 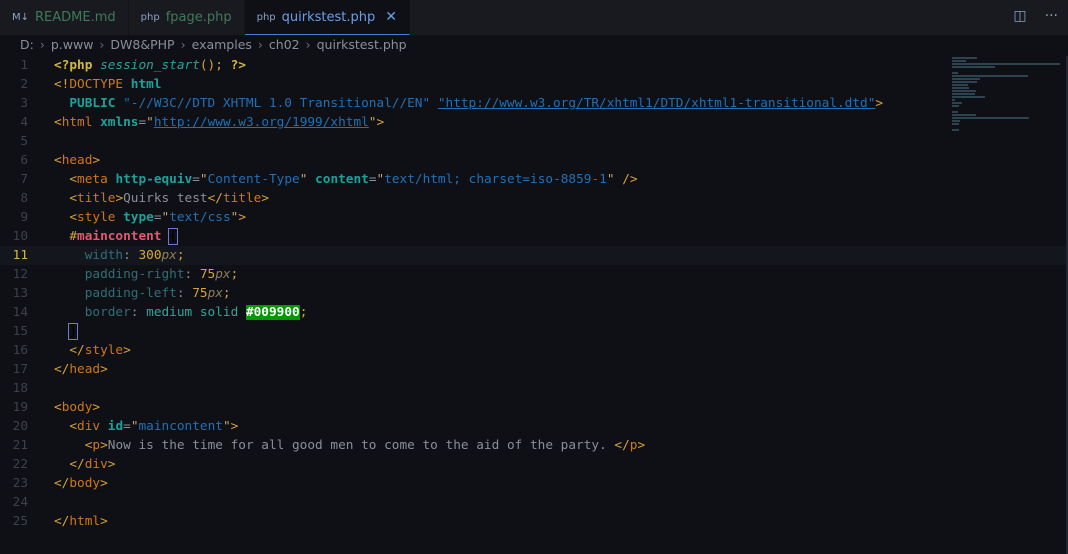 What do you see at coordinates (64, 17) in the screenshot?
I see `tab-readme-md: M↓ README.md` at bounding box center [64, 17].